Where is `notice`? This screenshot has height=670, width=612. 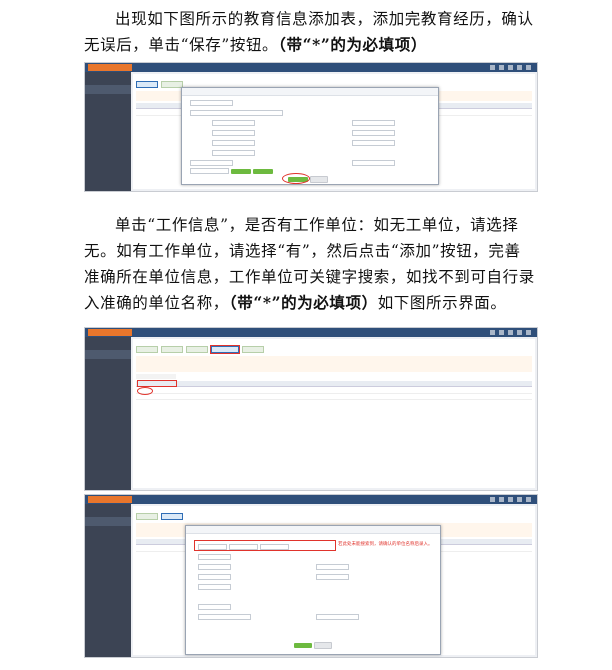 notice is located at coordinates (334, 364).